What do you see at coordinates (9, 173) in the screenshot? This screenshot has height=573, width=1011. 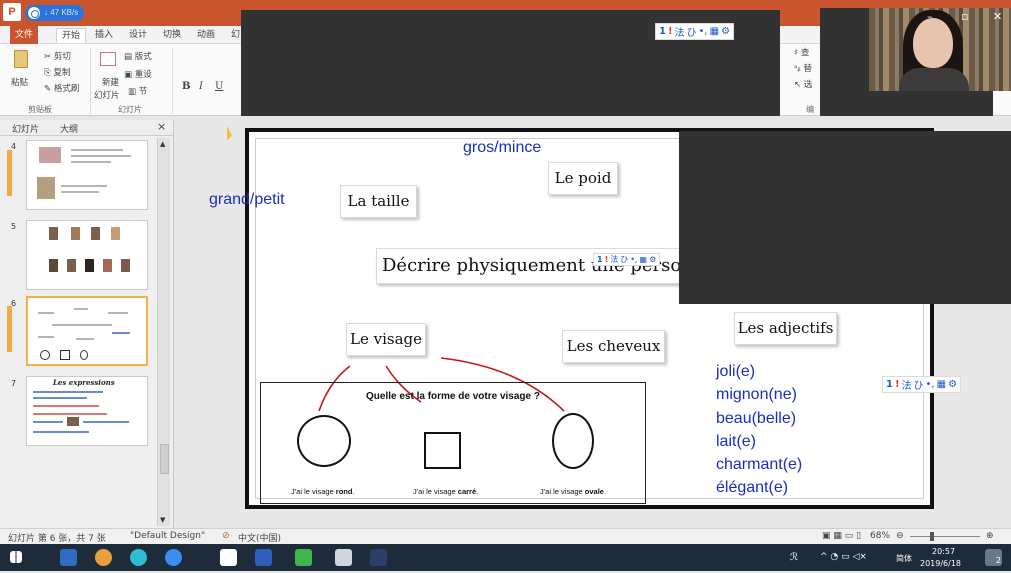 I see `thumbnail-marker` at bounding box center [9, 173].